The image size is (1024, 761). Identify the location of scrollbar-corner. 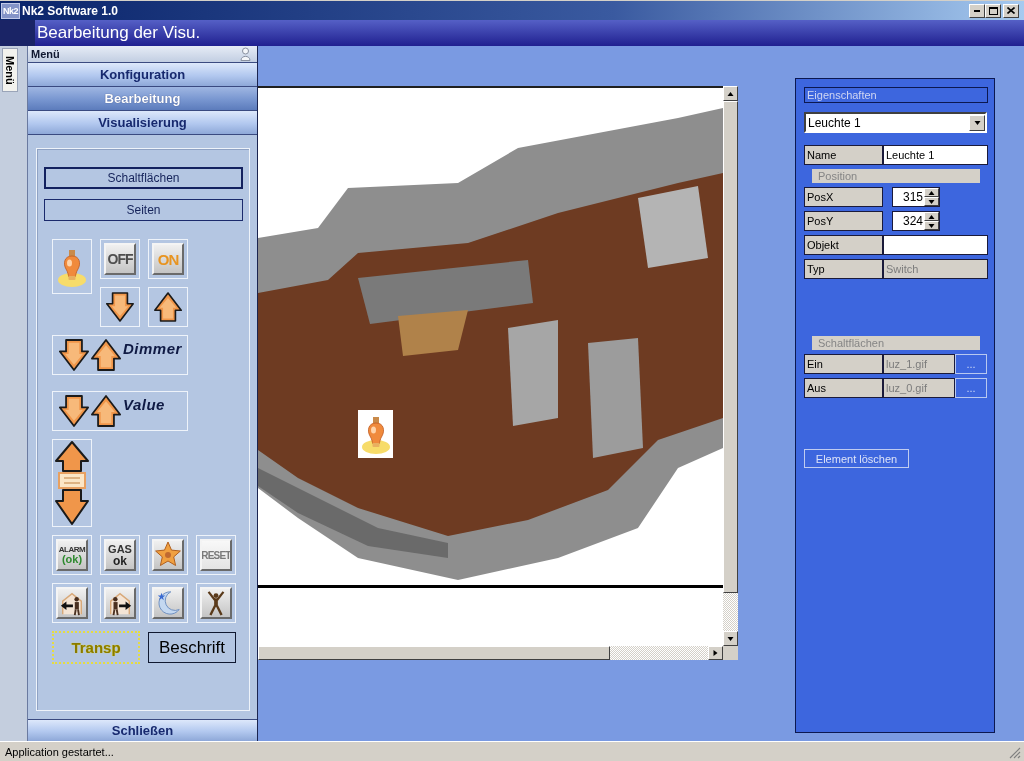
(730, 653).